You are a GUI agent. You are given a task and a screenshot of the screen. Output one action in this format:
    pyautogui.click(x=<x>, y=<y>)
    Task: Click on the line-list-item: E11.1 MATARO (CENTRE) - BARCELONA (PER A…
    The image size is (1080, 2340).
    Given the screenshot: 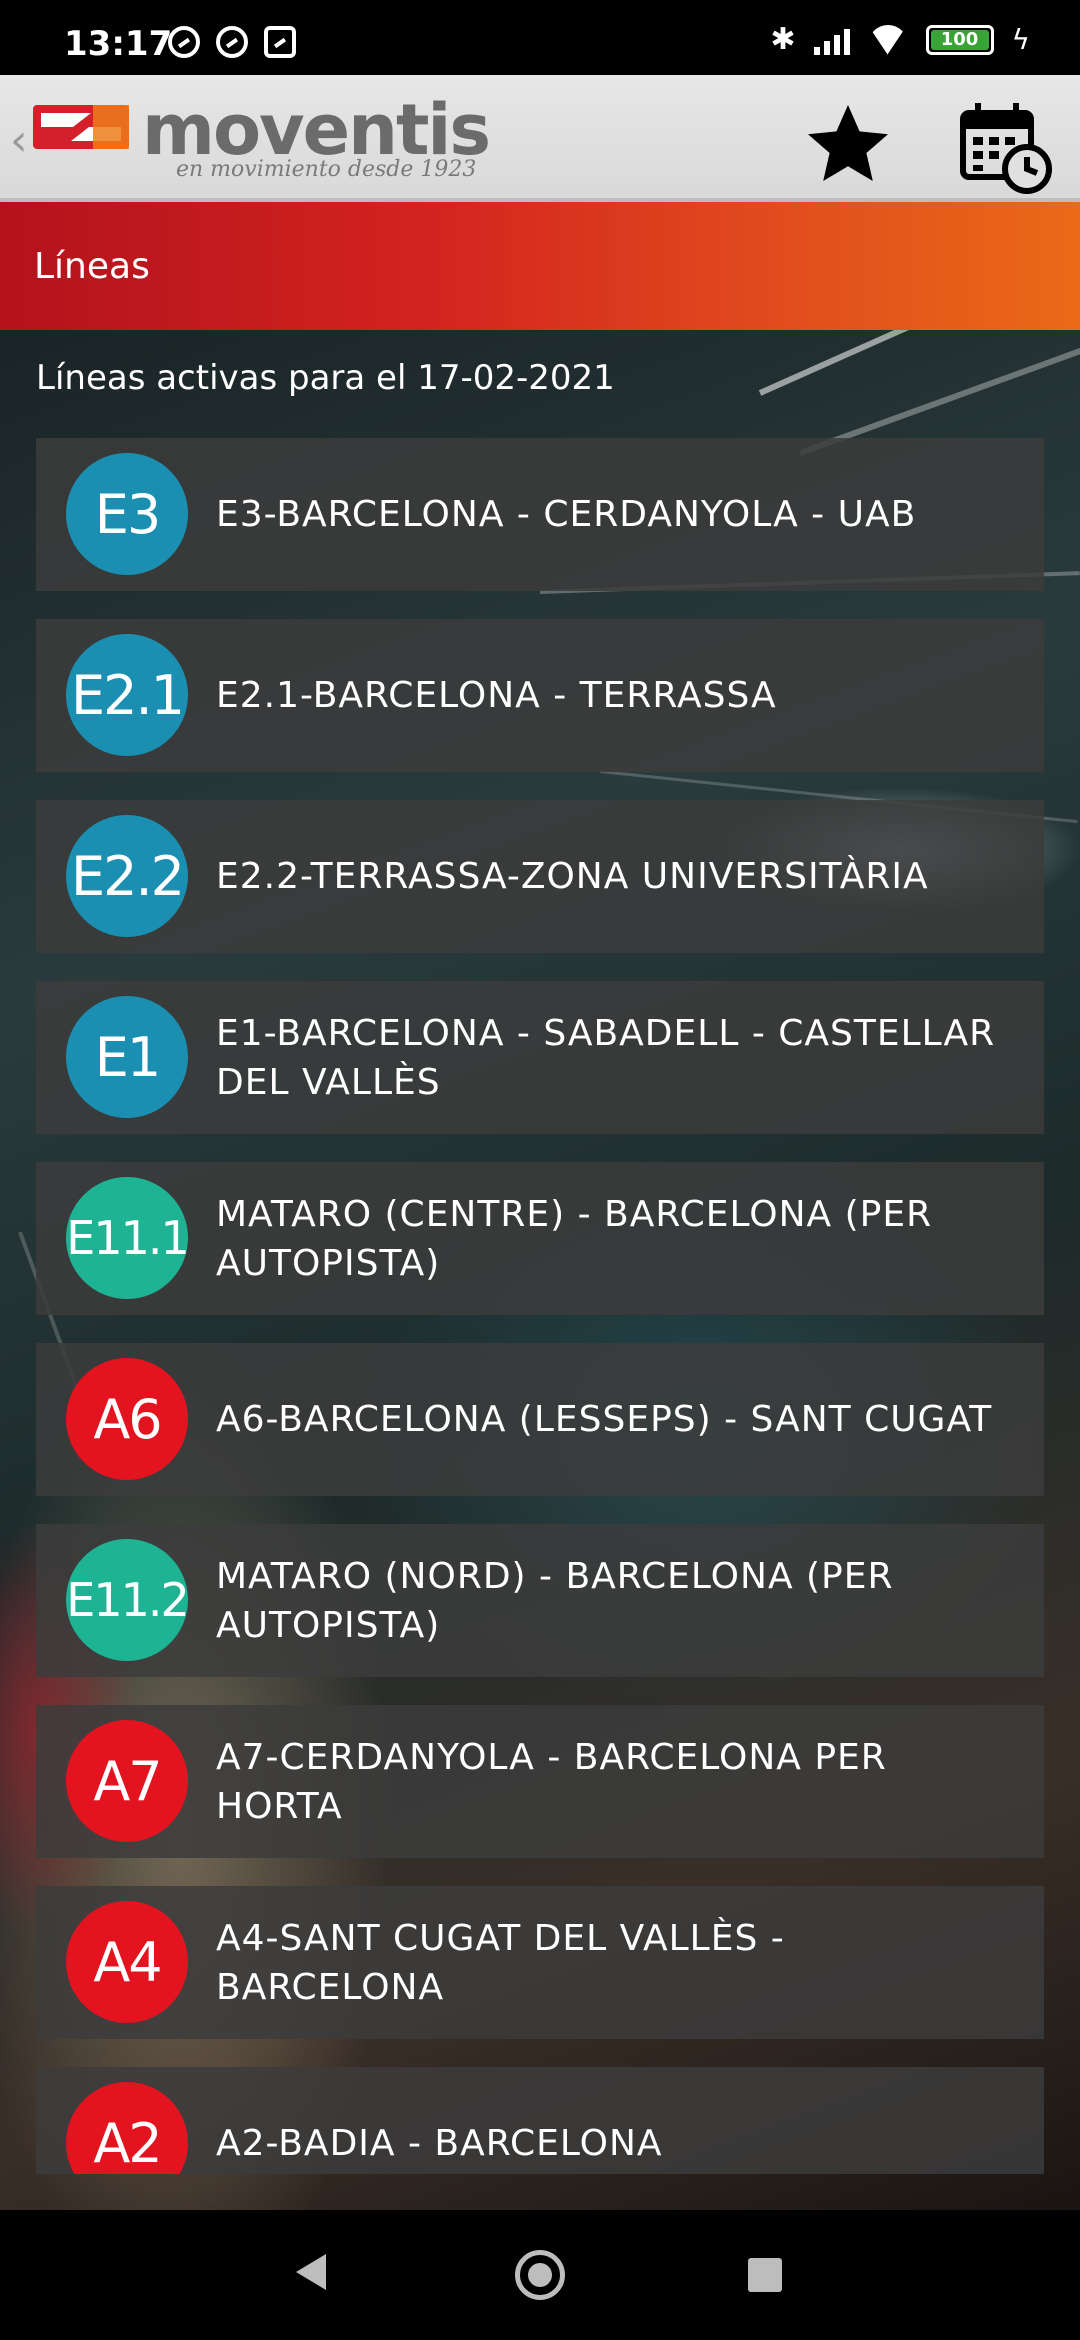 What is the action you would take?
    pyautogui.click(x=540, y=1238)
    